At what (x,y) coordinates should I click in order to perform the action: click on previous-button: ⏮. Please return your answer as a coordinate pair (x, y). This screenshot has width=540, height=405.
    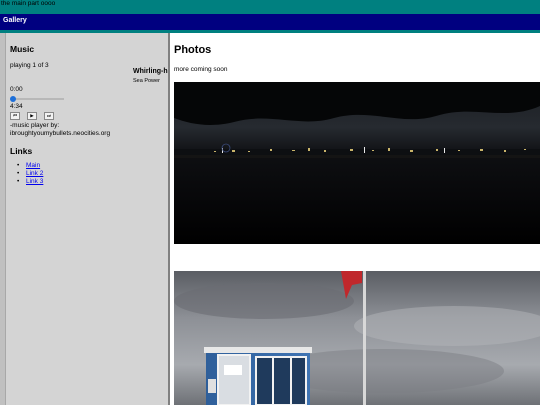
    Looking at the image, I should click on (15, 116).